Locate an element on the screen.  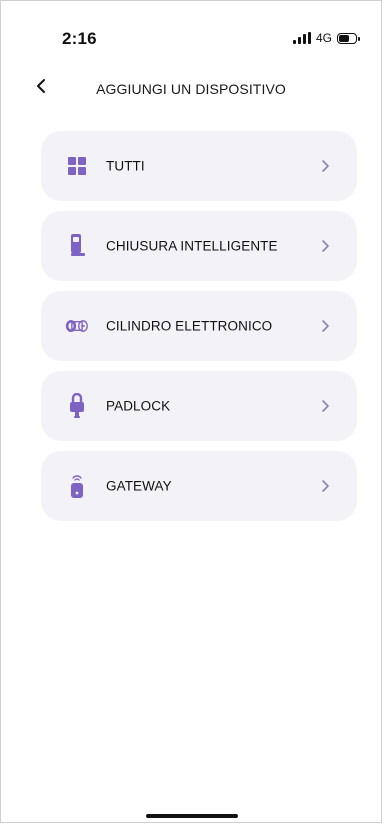
device-item-padlock: PADLOCK is located at coordinates (199, 406).